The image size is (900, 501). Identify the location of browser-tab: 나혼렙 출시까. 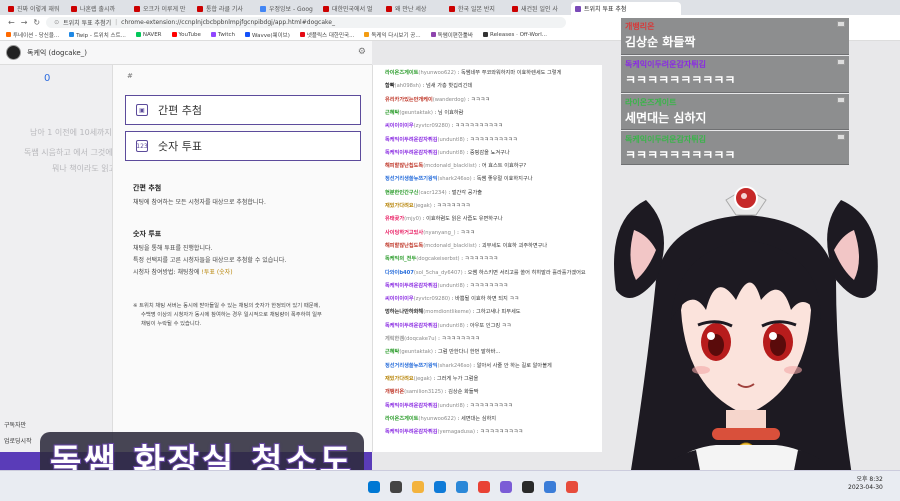
(98, 8).